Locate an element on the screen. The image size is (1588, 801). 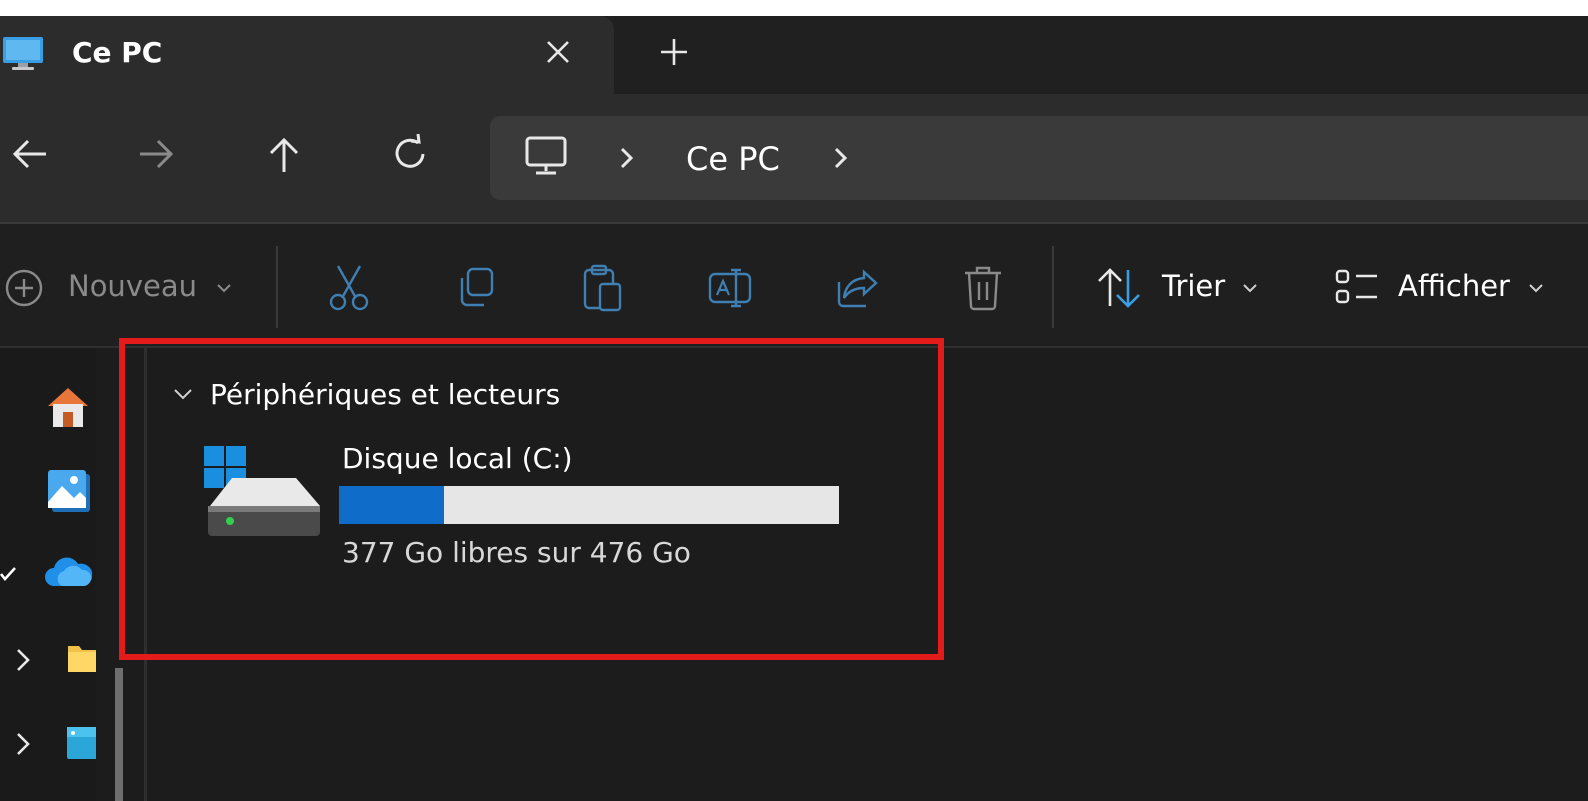
cut-scissors-icon is located at coordinates (349, 290).